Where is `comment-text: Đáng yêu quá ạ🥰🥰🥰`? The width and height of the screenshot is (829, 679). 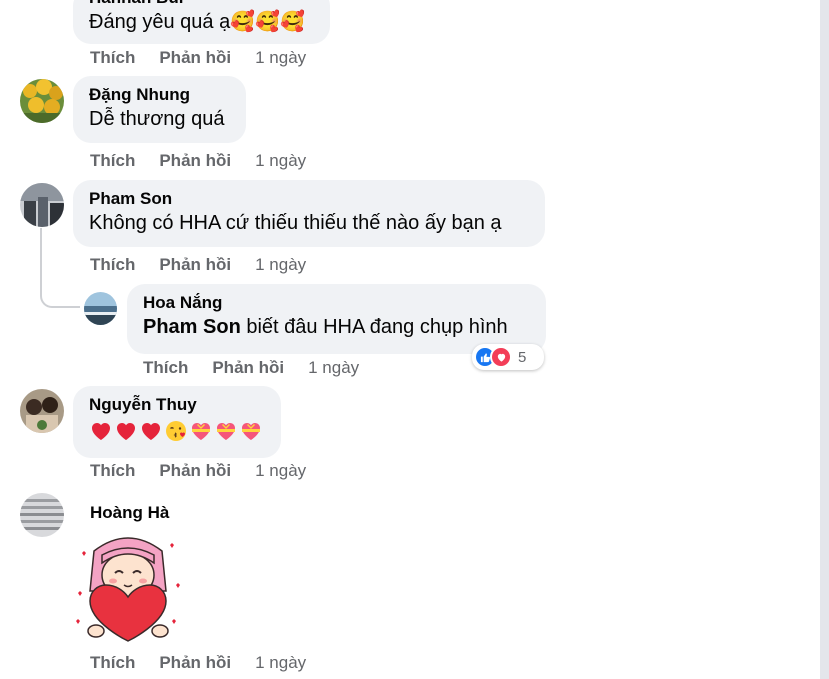
comment-text: Đáng yêu quá ạ🥰🥰🥰 is located at coordinates (197, 22).